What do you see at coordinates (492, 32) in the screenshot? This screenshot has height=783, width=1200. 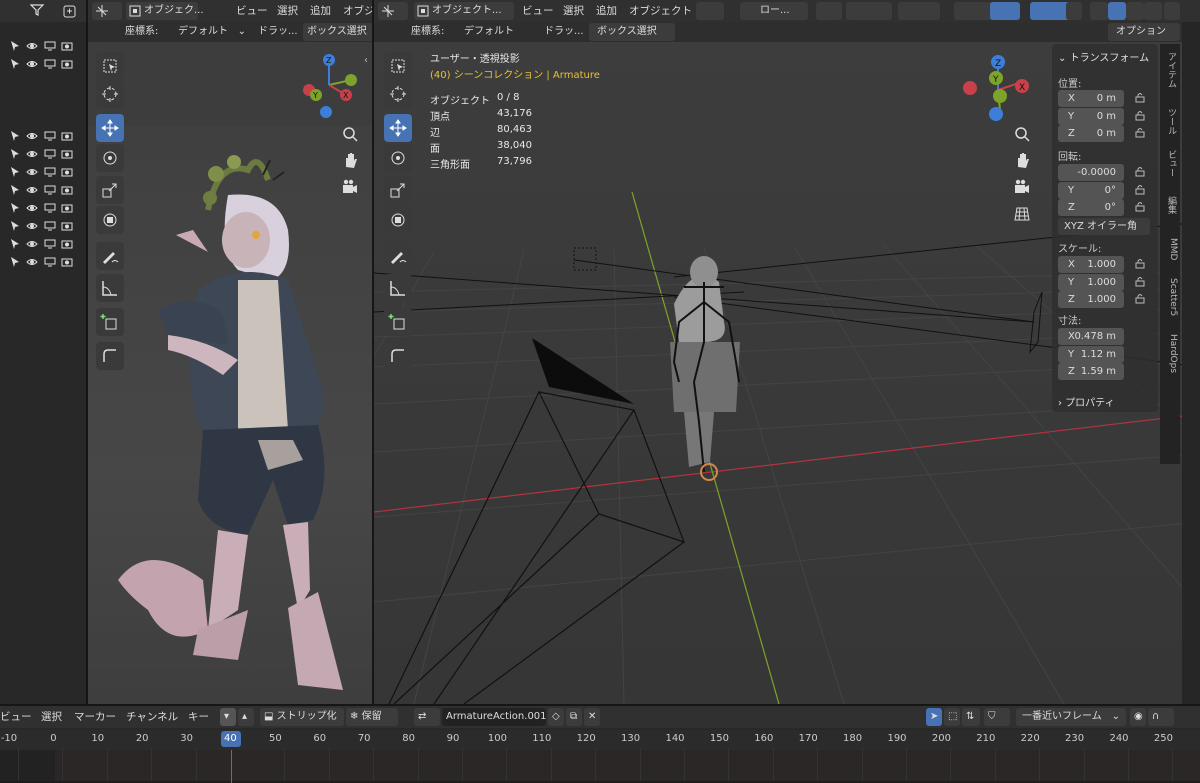 I see `coord-select: デフォルト` at bounding box center [492, 32].